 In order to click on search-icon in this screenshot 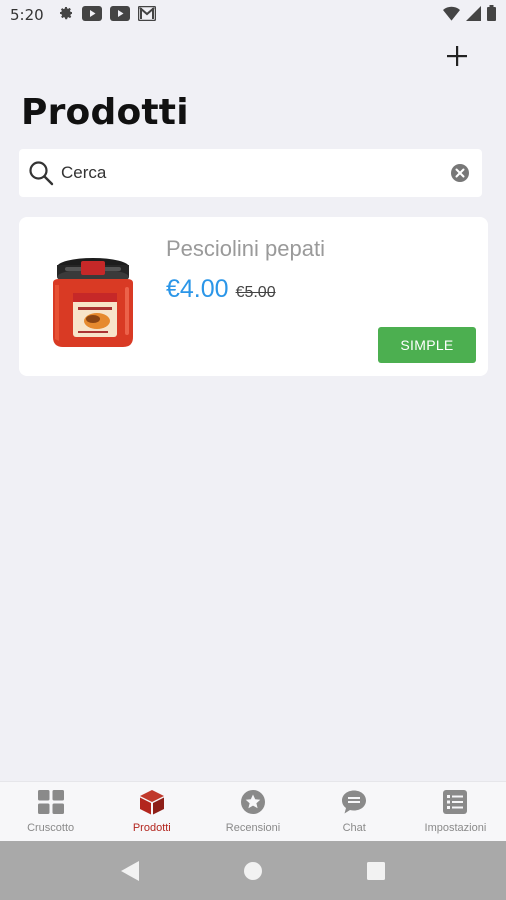, I will do `click(41, 173)`.